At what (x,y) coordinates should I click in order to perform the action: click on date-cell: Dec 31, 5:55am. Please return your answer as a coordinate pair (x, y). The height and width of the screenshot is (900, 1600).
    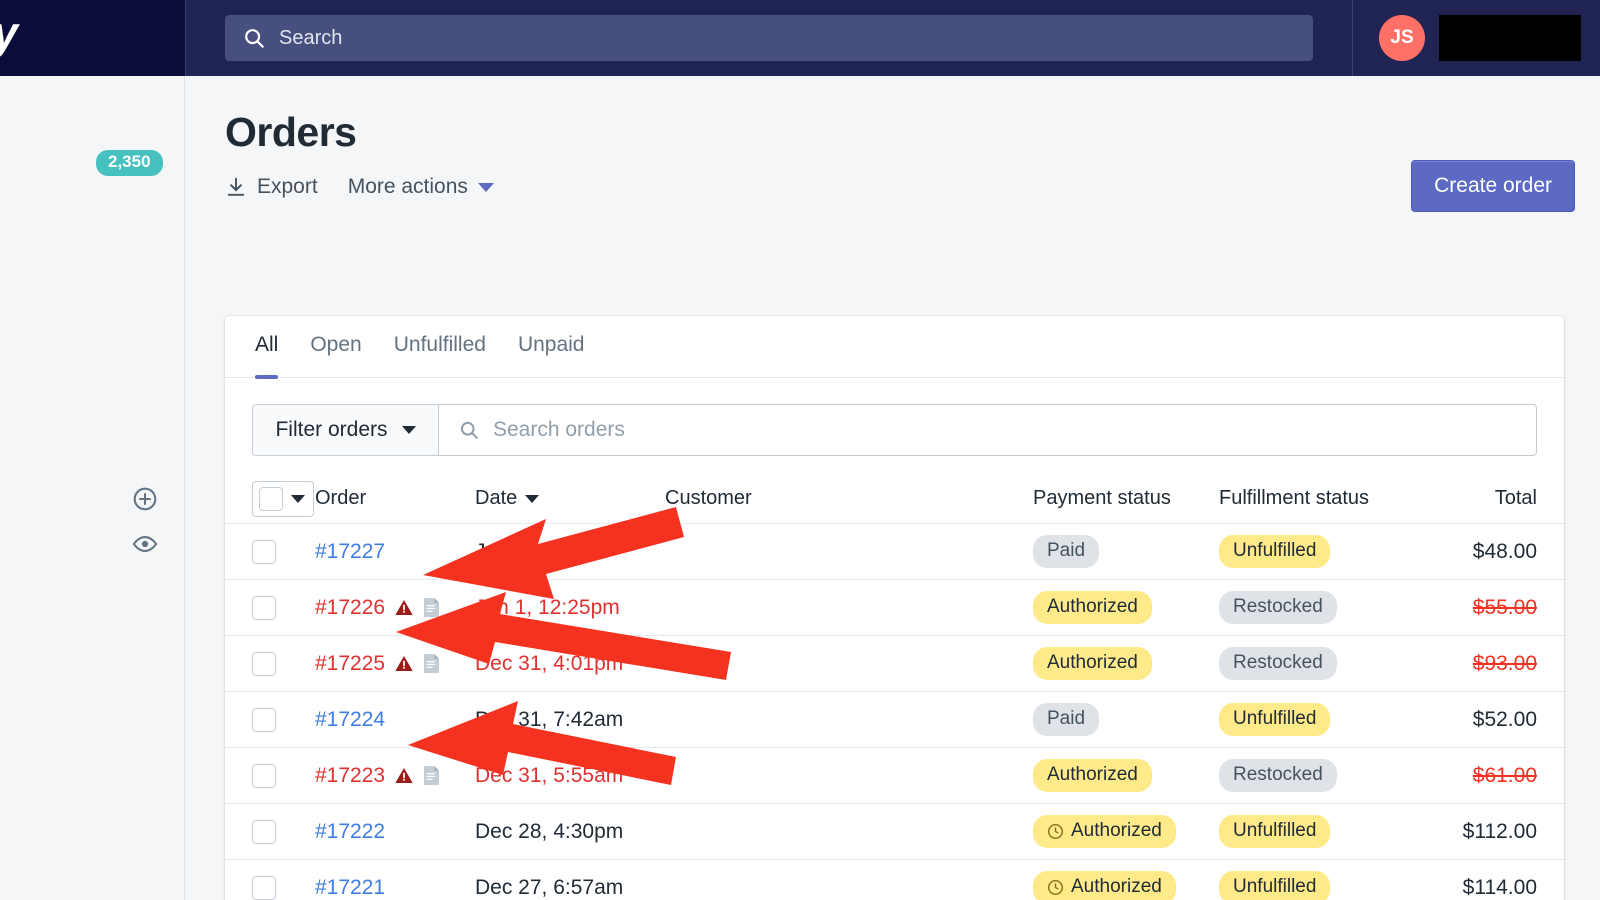
    Looking at the image, I should click on (570, 776).